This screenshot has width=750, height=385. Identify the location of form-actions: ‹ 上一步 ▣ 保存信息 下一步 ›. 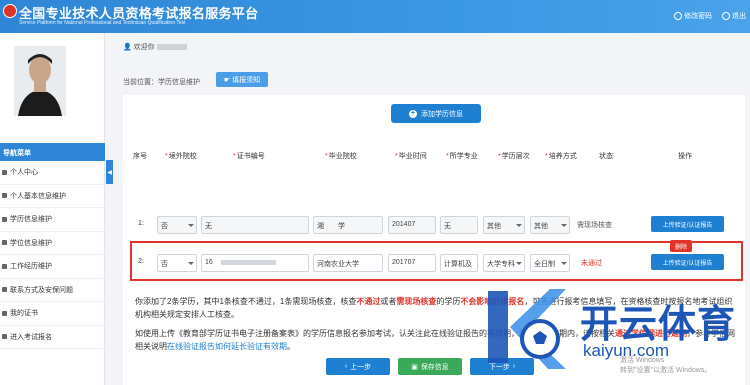
(430, 366).